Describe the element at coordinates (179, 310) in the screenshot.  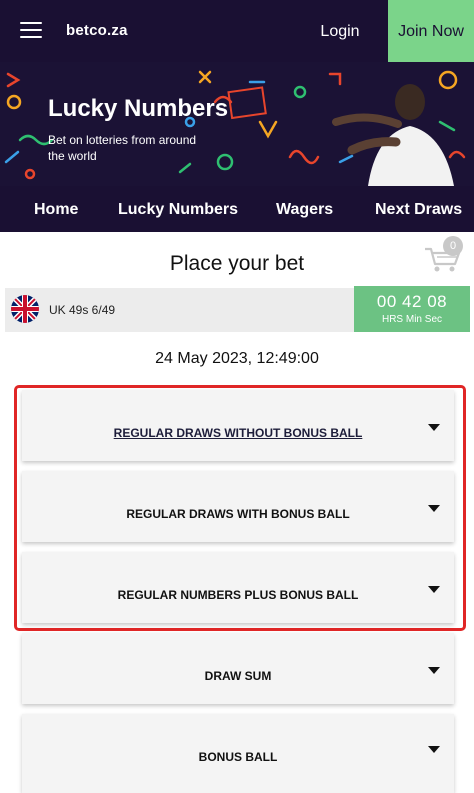
I see `lottery-info-bar: UK 49s 6/49` at that location.